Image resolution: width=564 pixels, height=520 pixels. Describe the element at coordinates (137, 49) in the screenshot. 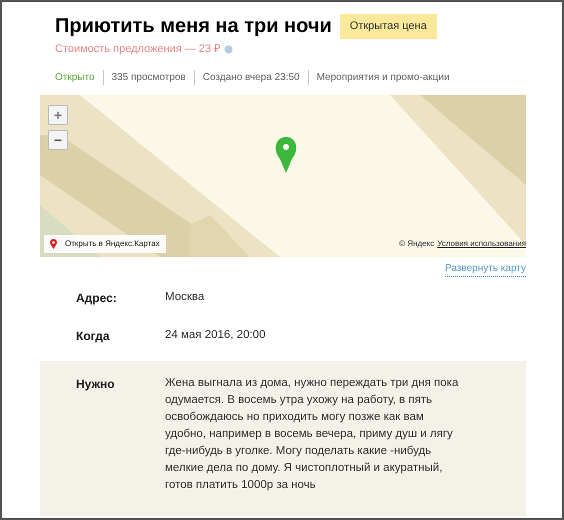

I see `offer-cost: Стоимость предложения — 23 ₽` at that location.